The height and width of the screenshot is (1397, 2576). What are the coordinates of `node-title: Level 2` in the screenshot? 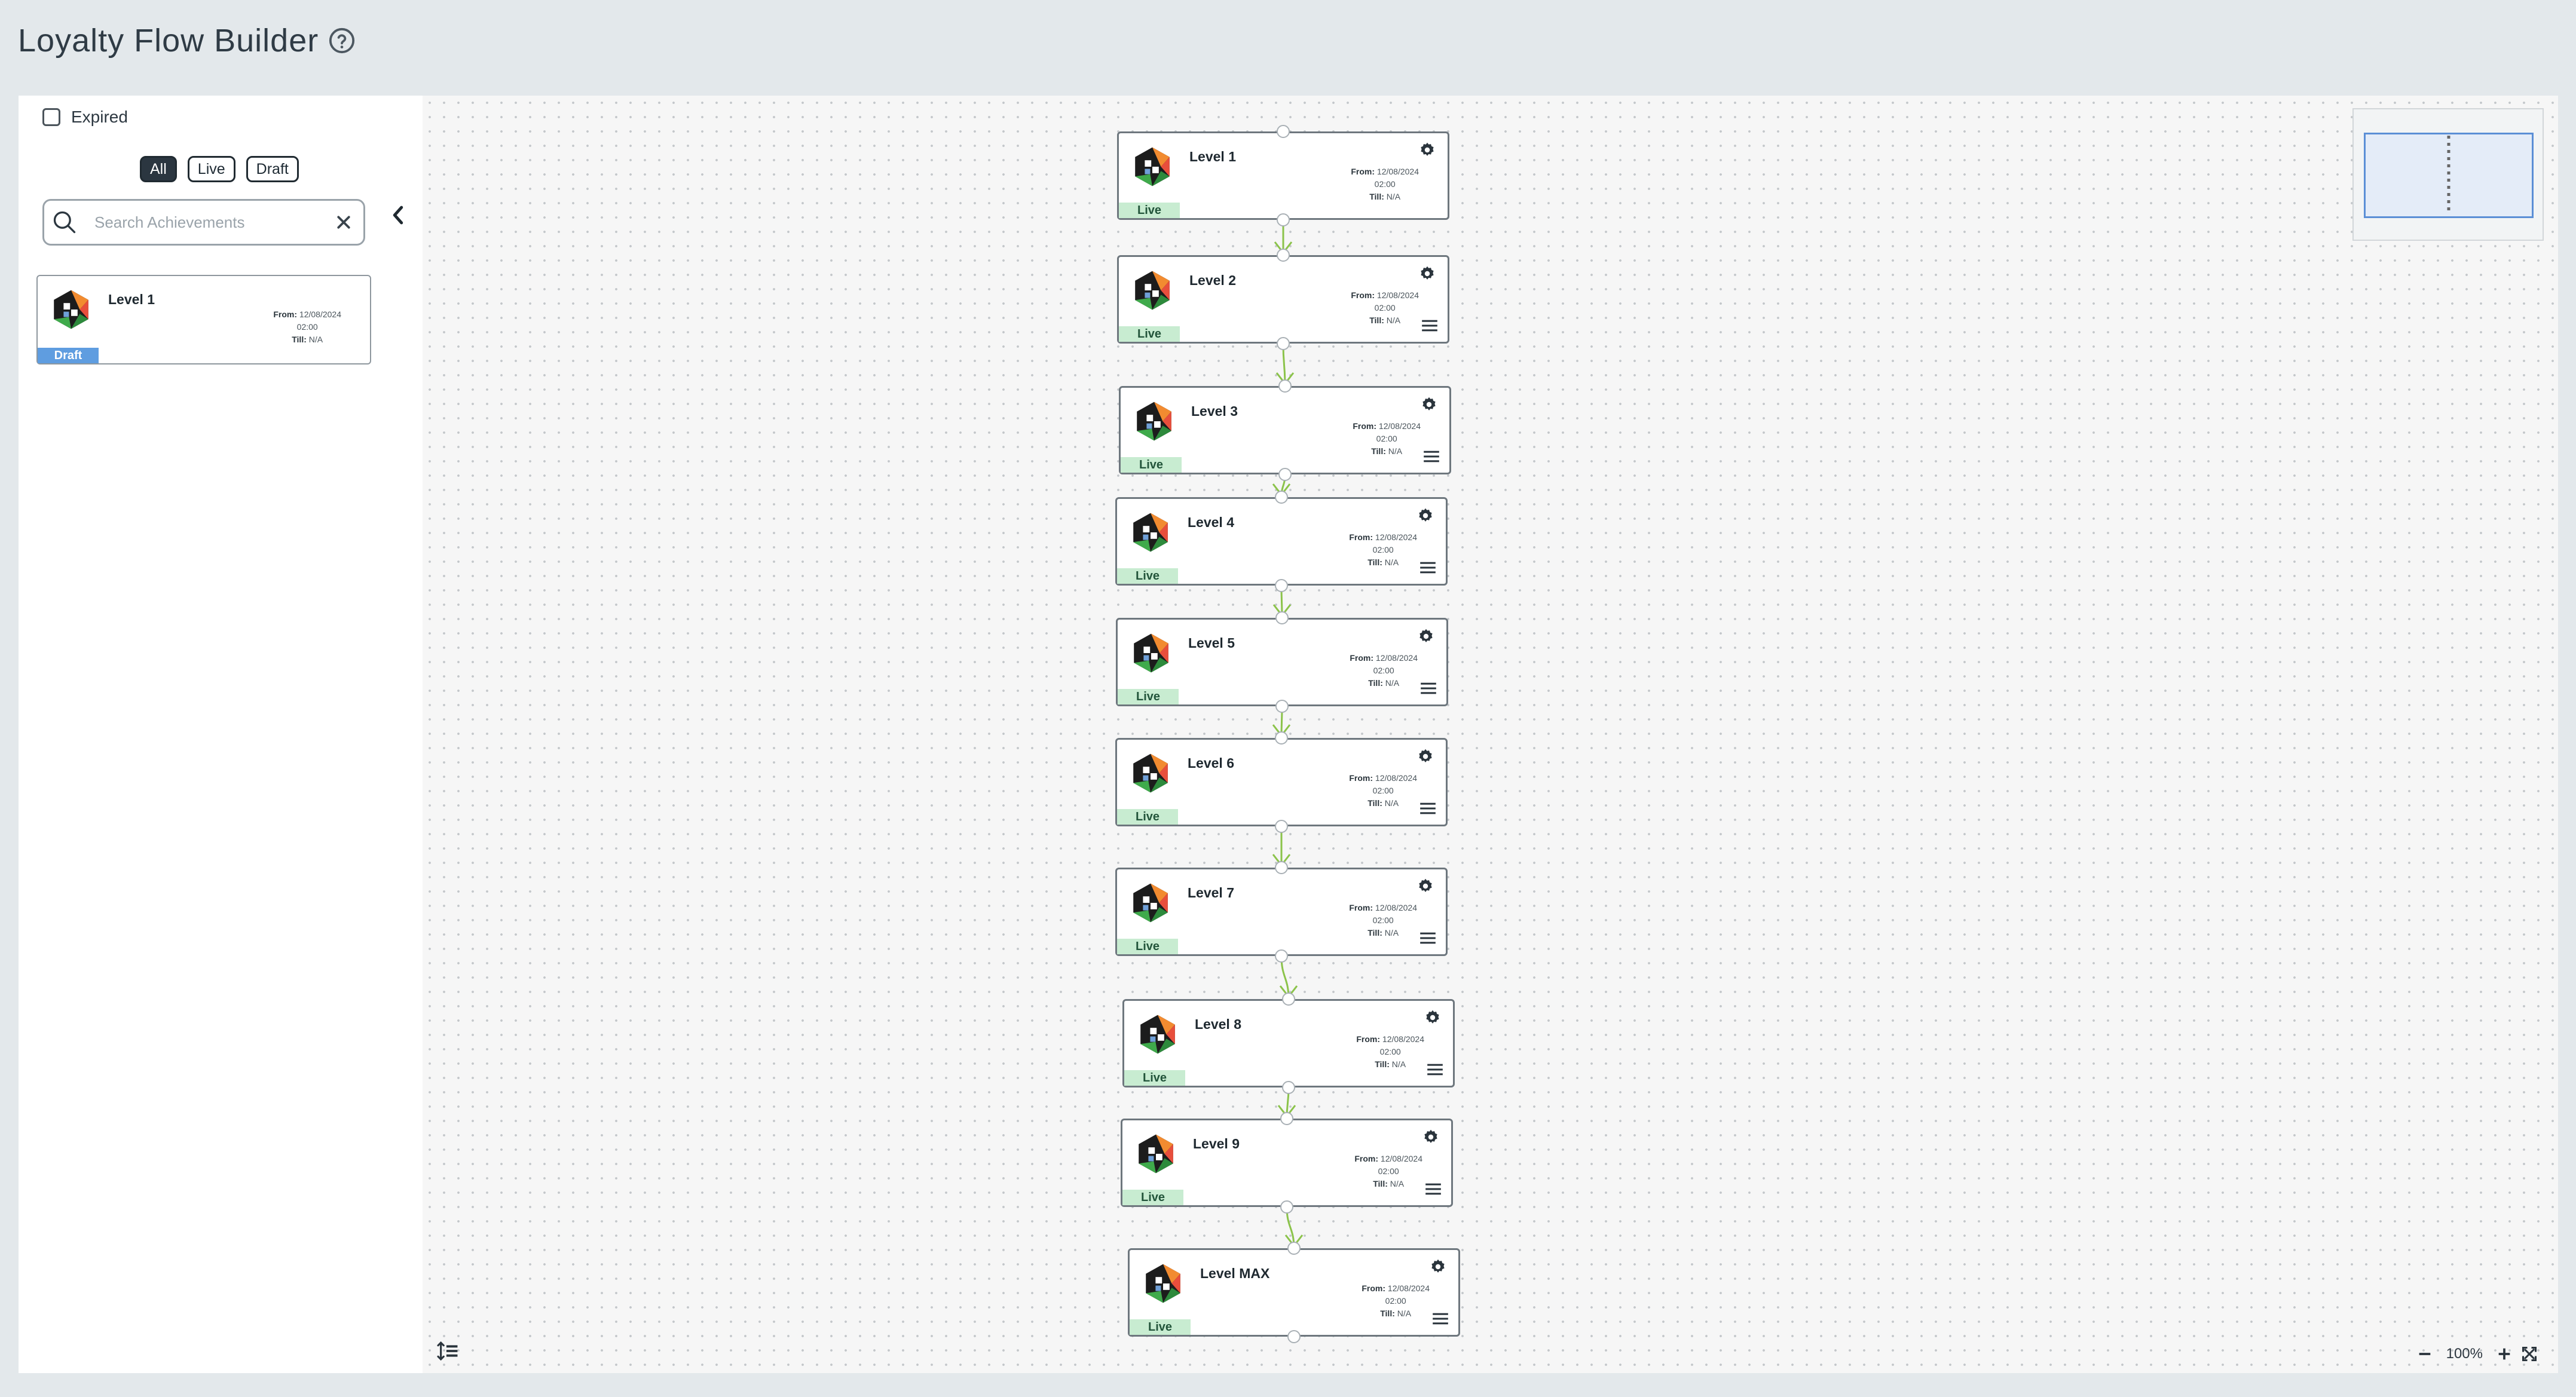 It's located at (1212, 280).